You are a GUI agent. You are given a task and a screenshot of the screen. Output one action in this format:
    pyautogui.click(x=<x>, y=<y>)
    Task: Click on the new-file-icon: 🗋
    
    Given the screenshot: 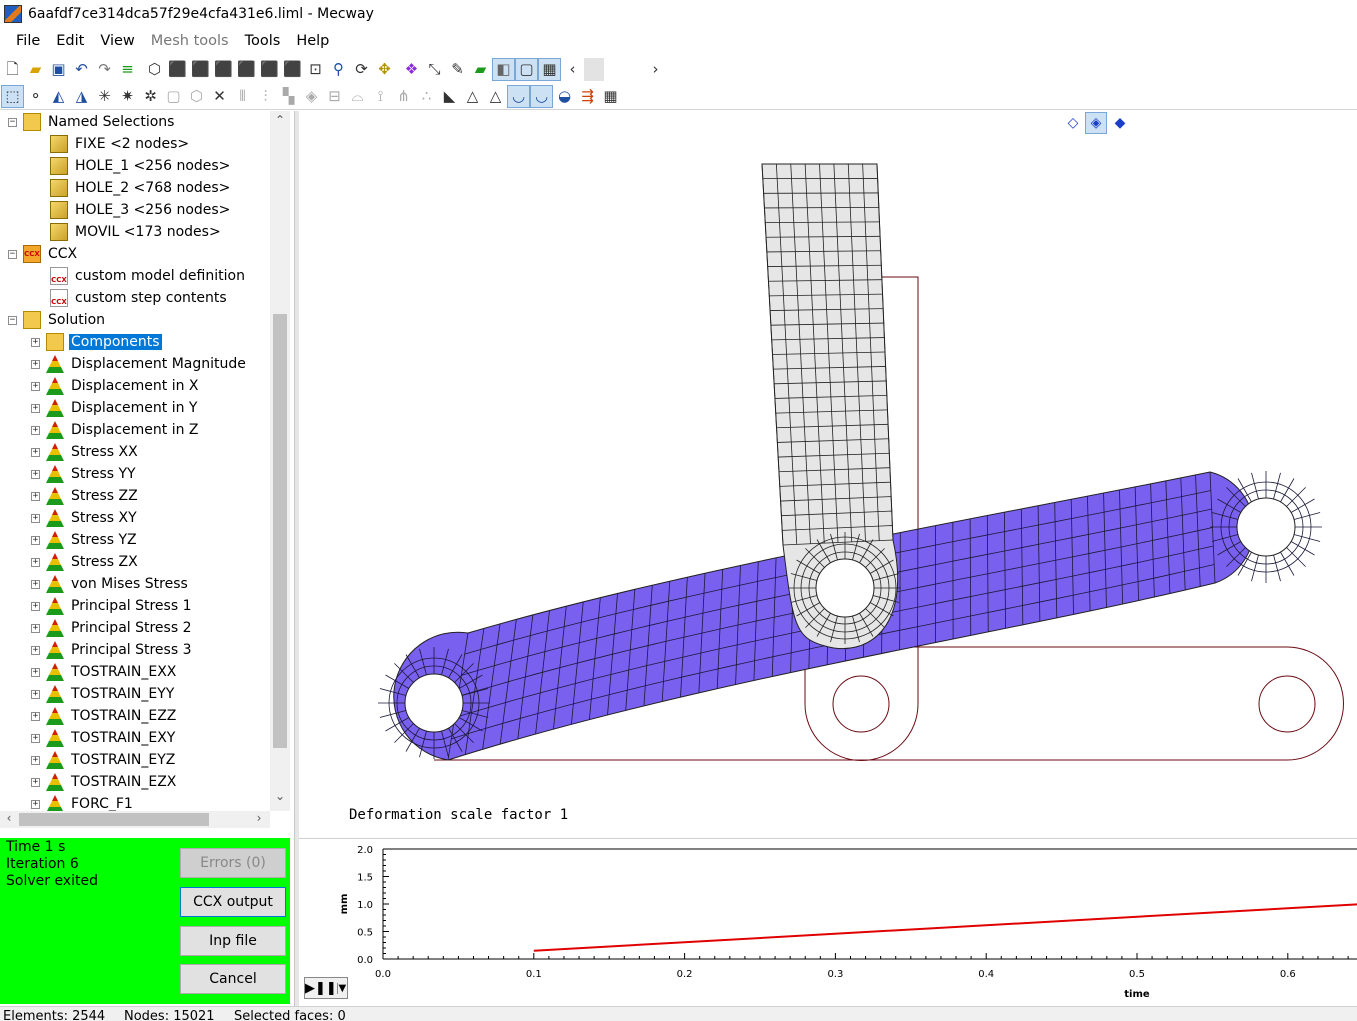 What is the action you would take?
    pyautogui.click(x=12, y=69)
    